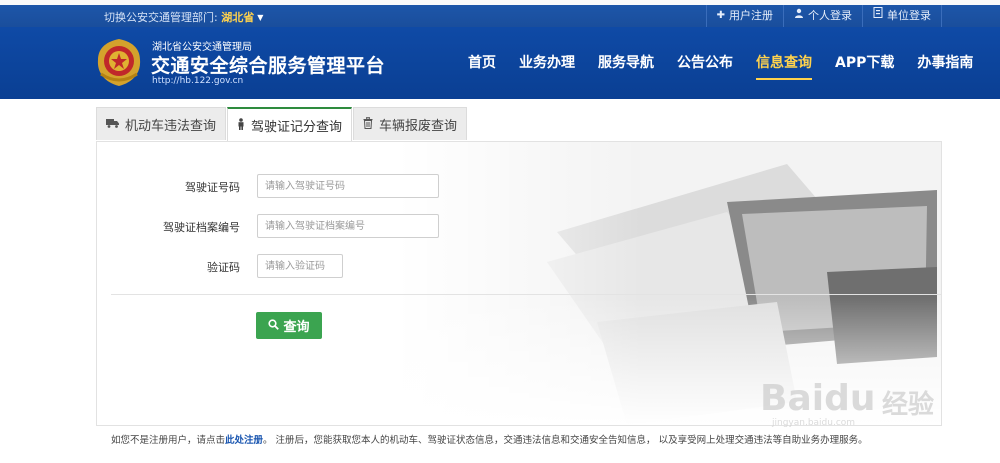  I want to click on nav-guide: 办事指南, so click(945, 63).